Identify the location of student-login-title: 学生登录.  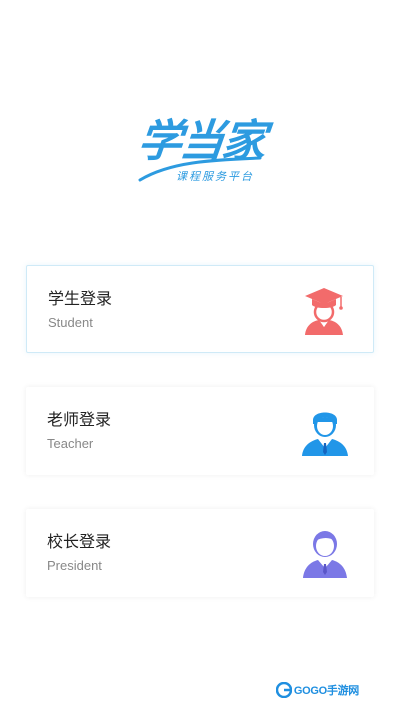
(80, 298).